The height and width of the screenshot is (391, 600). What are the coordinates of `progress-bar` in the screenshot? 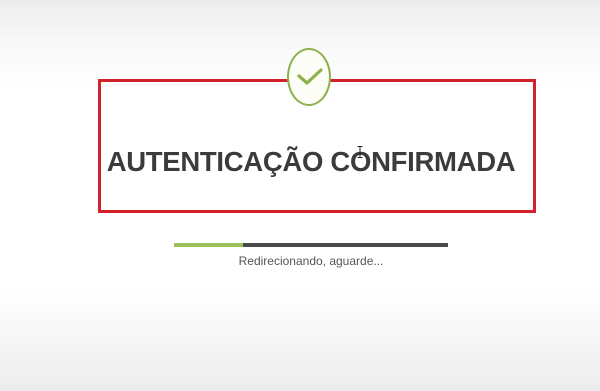 It's located at (311, 245).